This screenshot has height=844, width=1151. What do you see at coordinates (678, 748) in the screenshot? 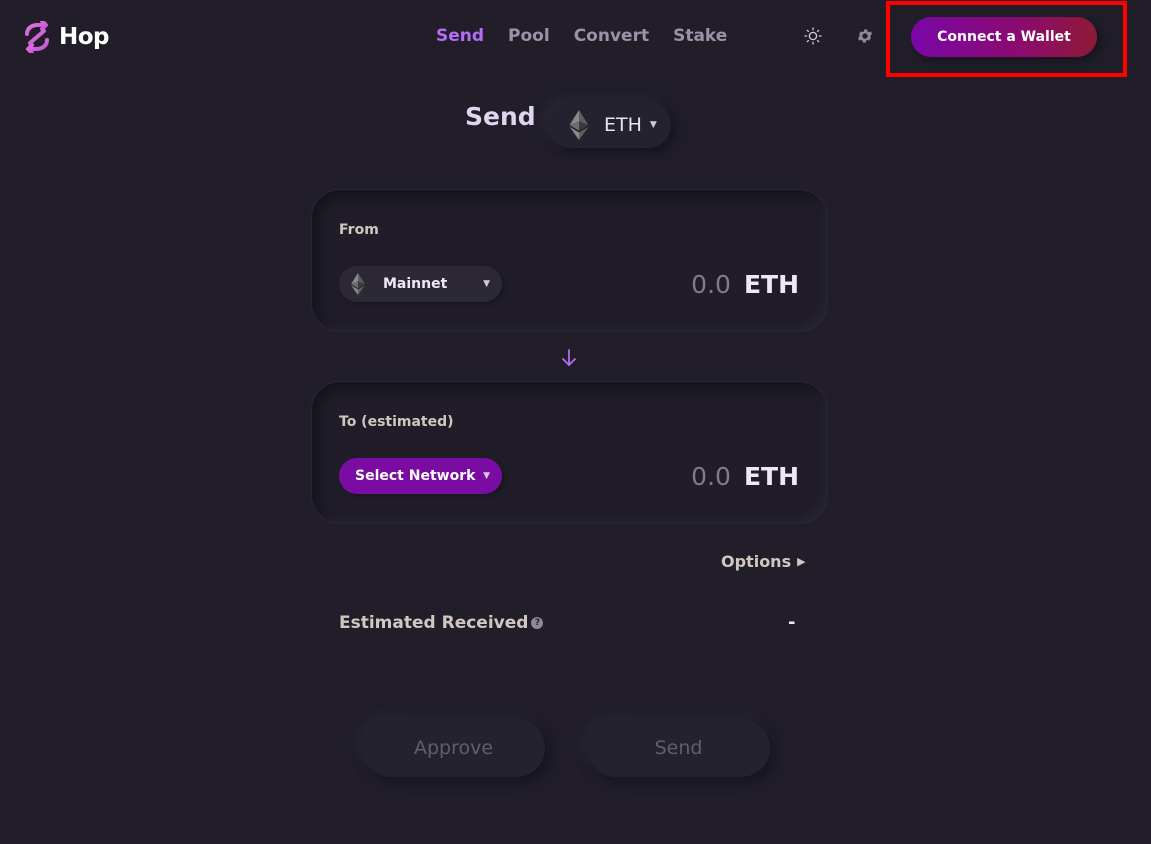
I see `send-button: Send` at bounding box center [678, 748].